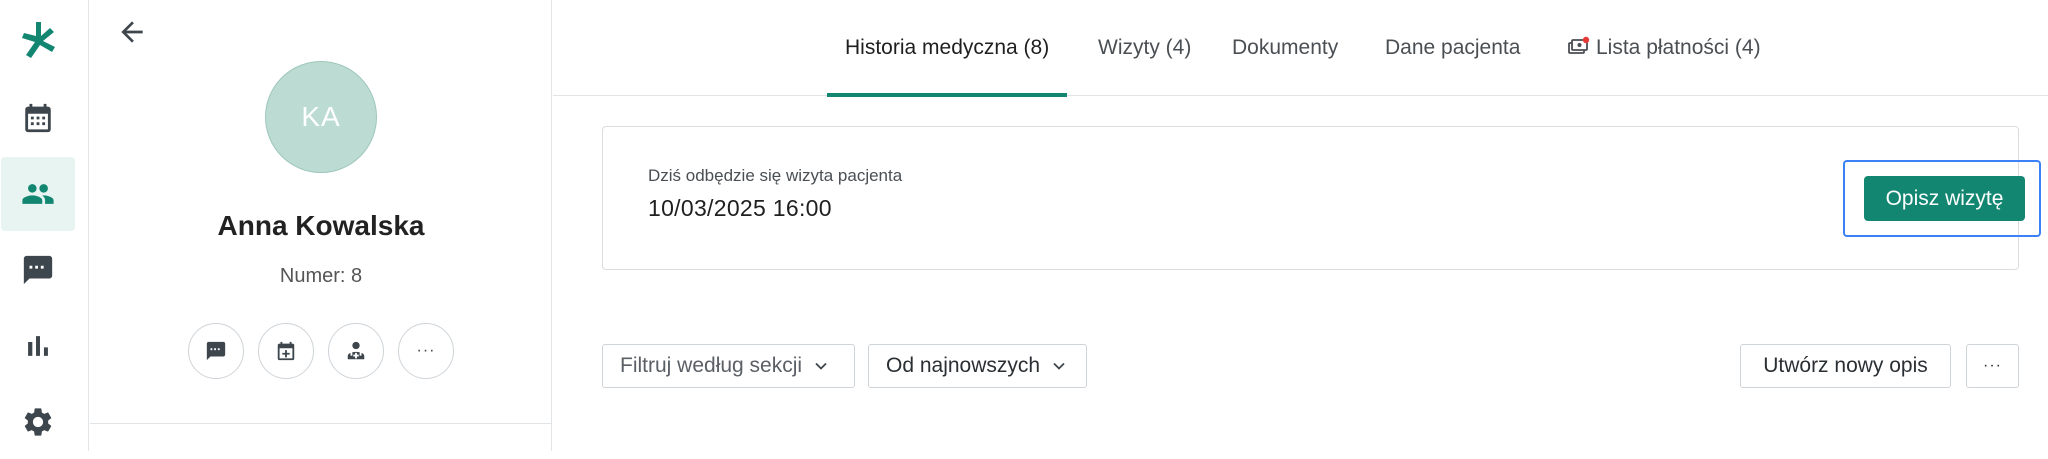  Describe the element at coordinates (711, 365) in the screenshot. I see `select-label: Filtruj według sekcji` at that location.